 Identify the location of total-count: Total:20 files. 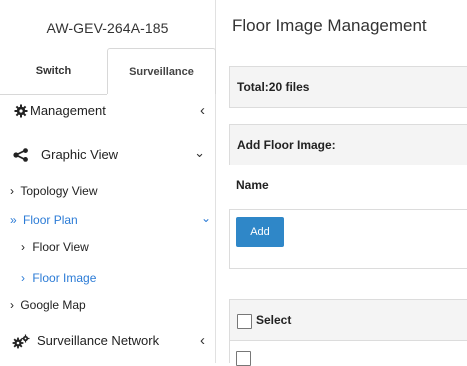
(273, 87).